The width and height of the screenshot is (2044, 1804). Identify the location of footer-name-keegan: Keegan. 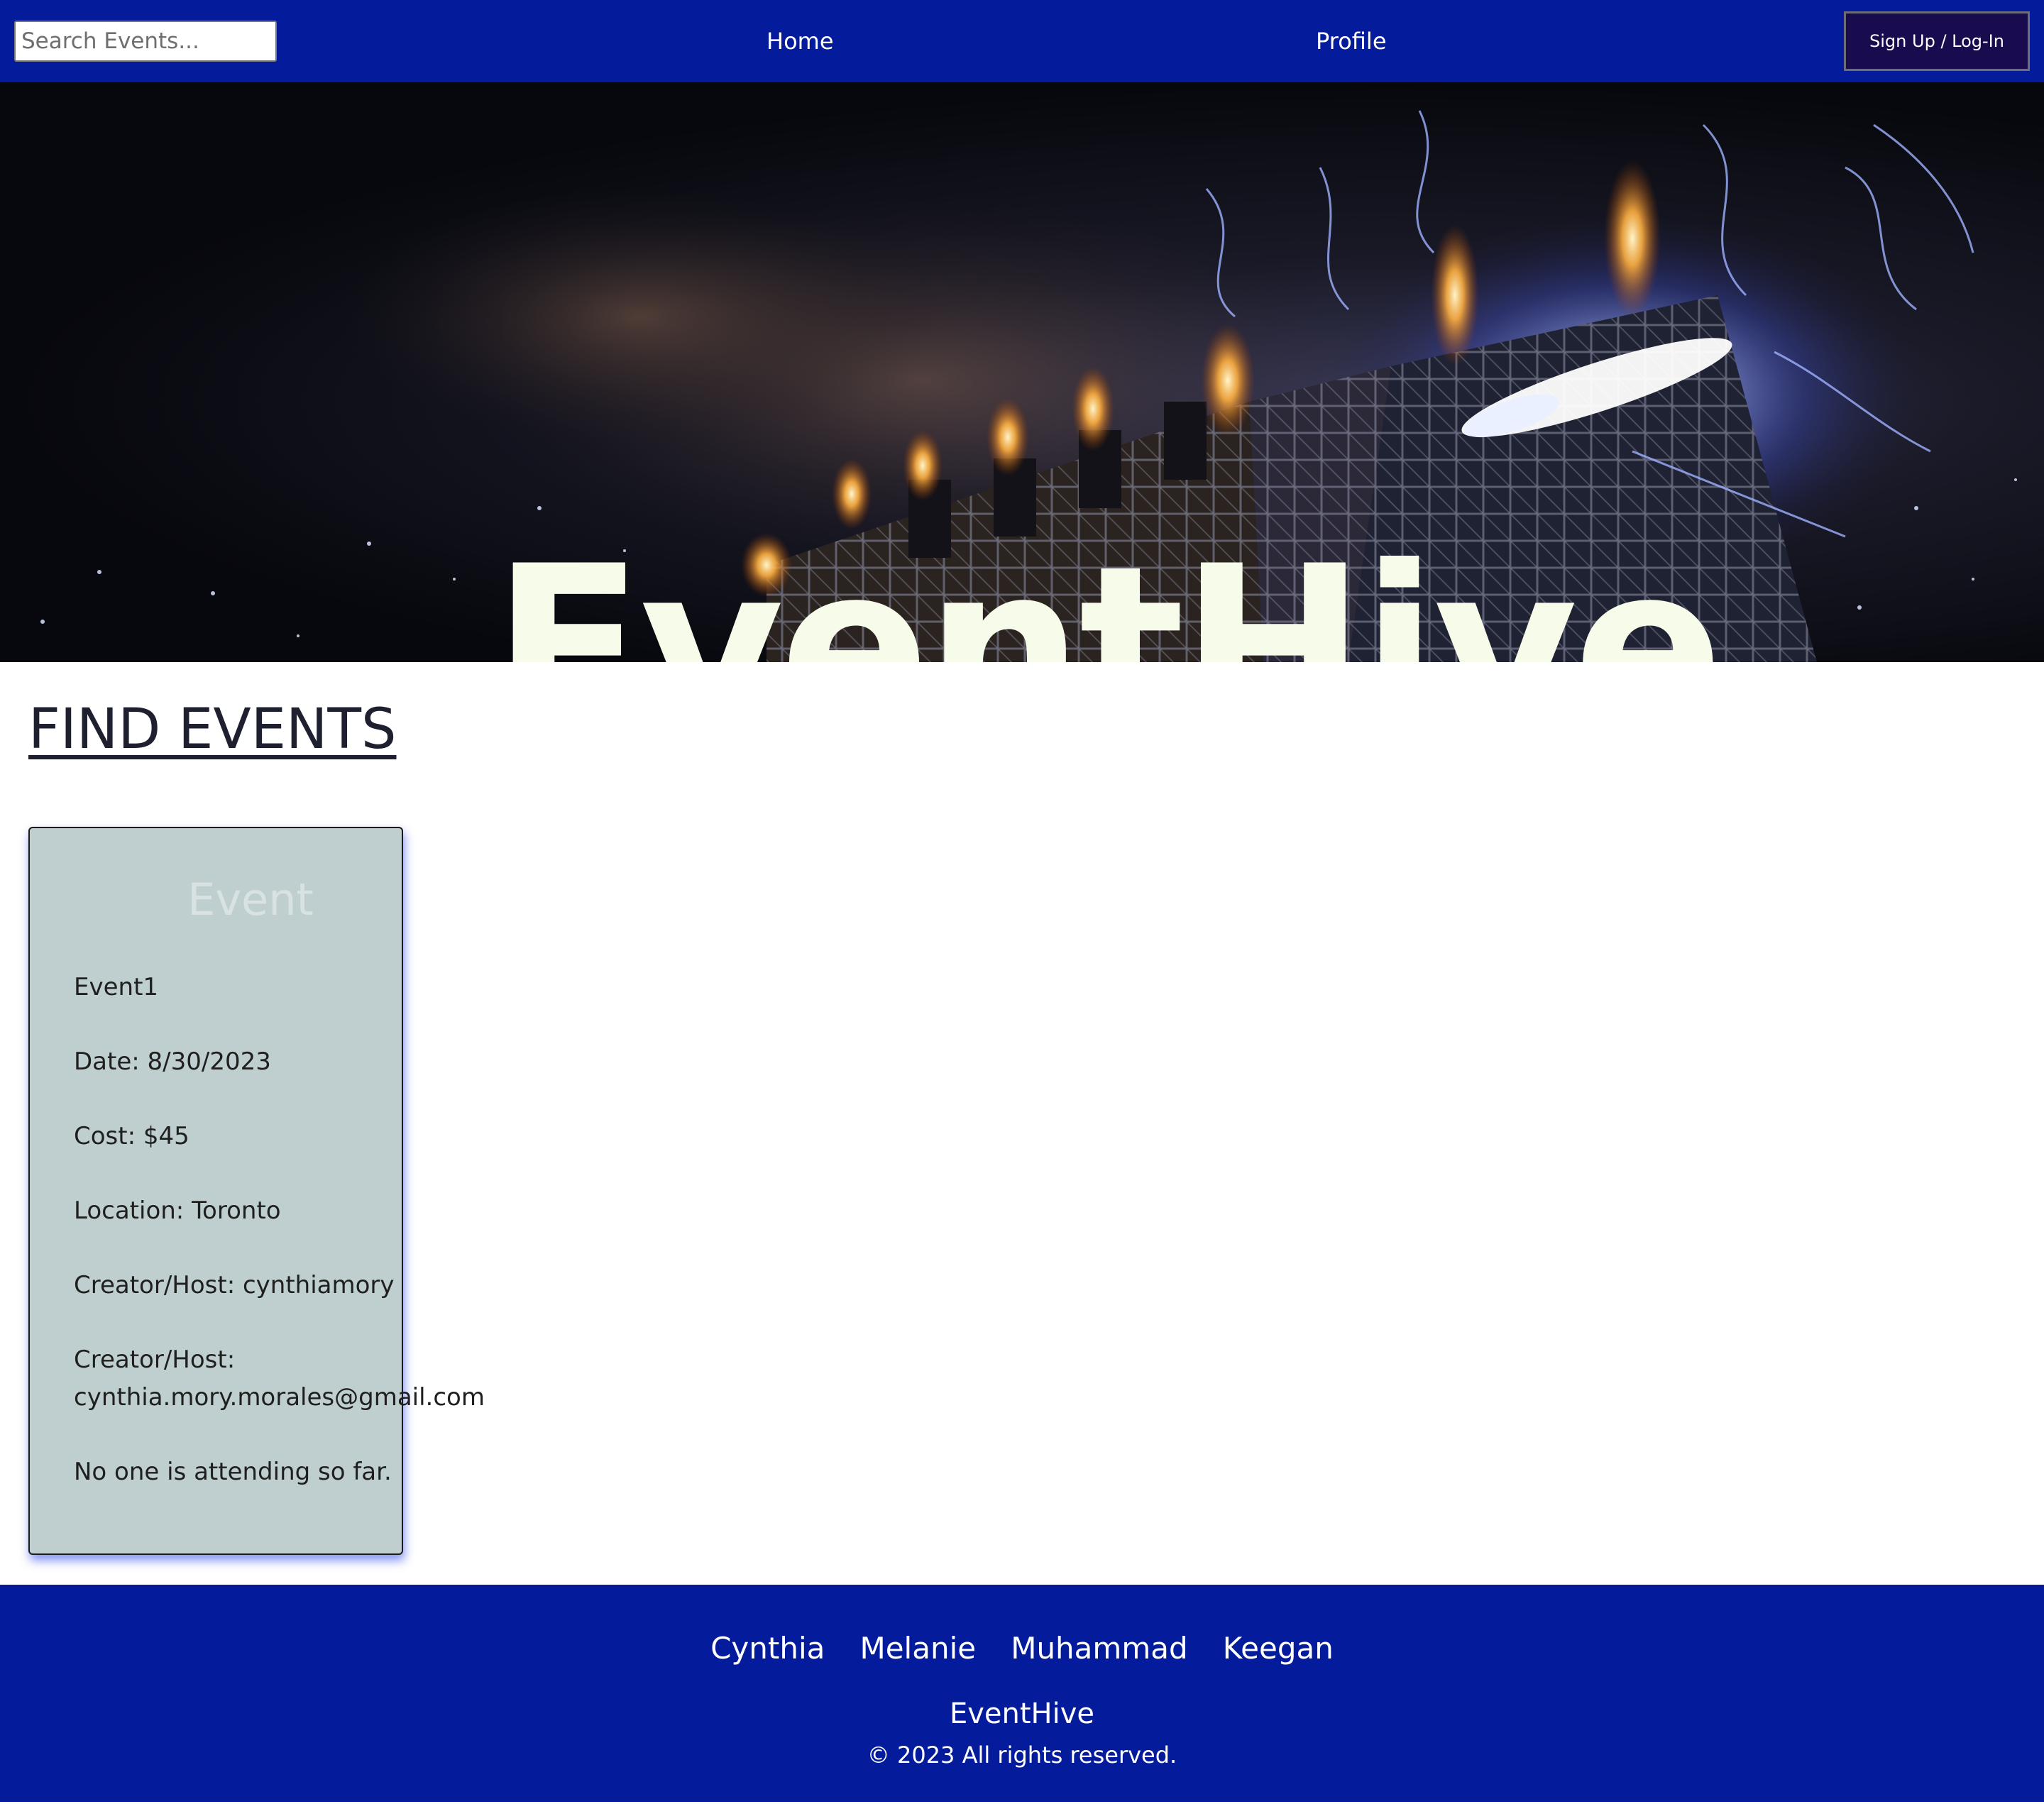
(1278, 1649).